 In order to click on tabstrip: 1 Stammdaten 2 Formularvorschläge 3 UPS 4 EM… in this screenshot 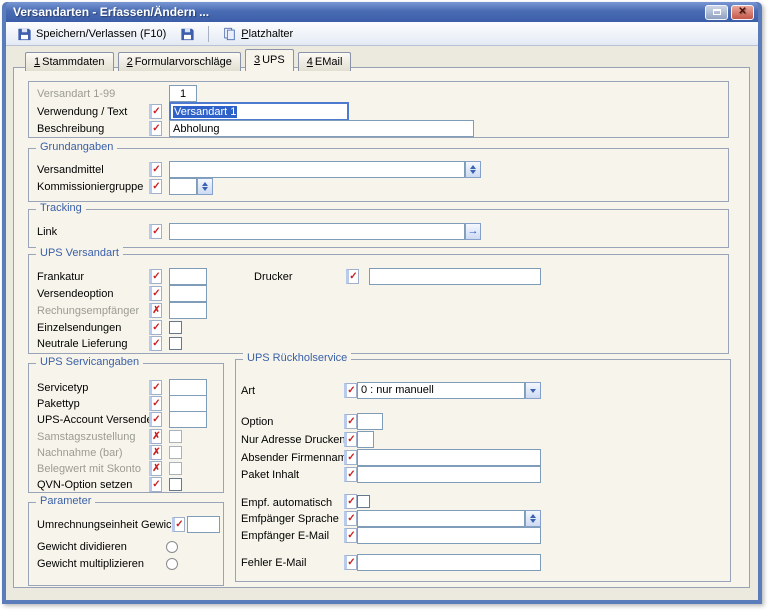, I will do `click(188, 60)`.